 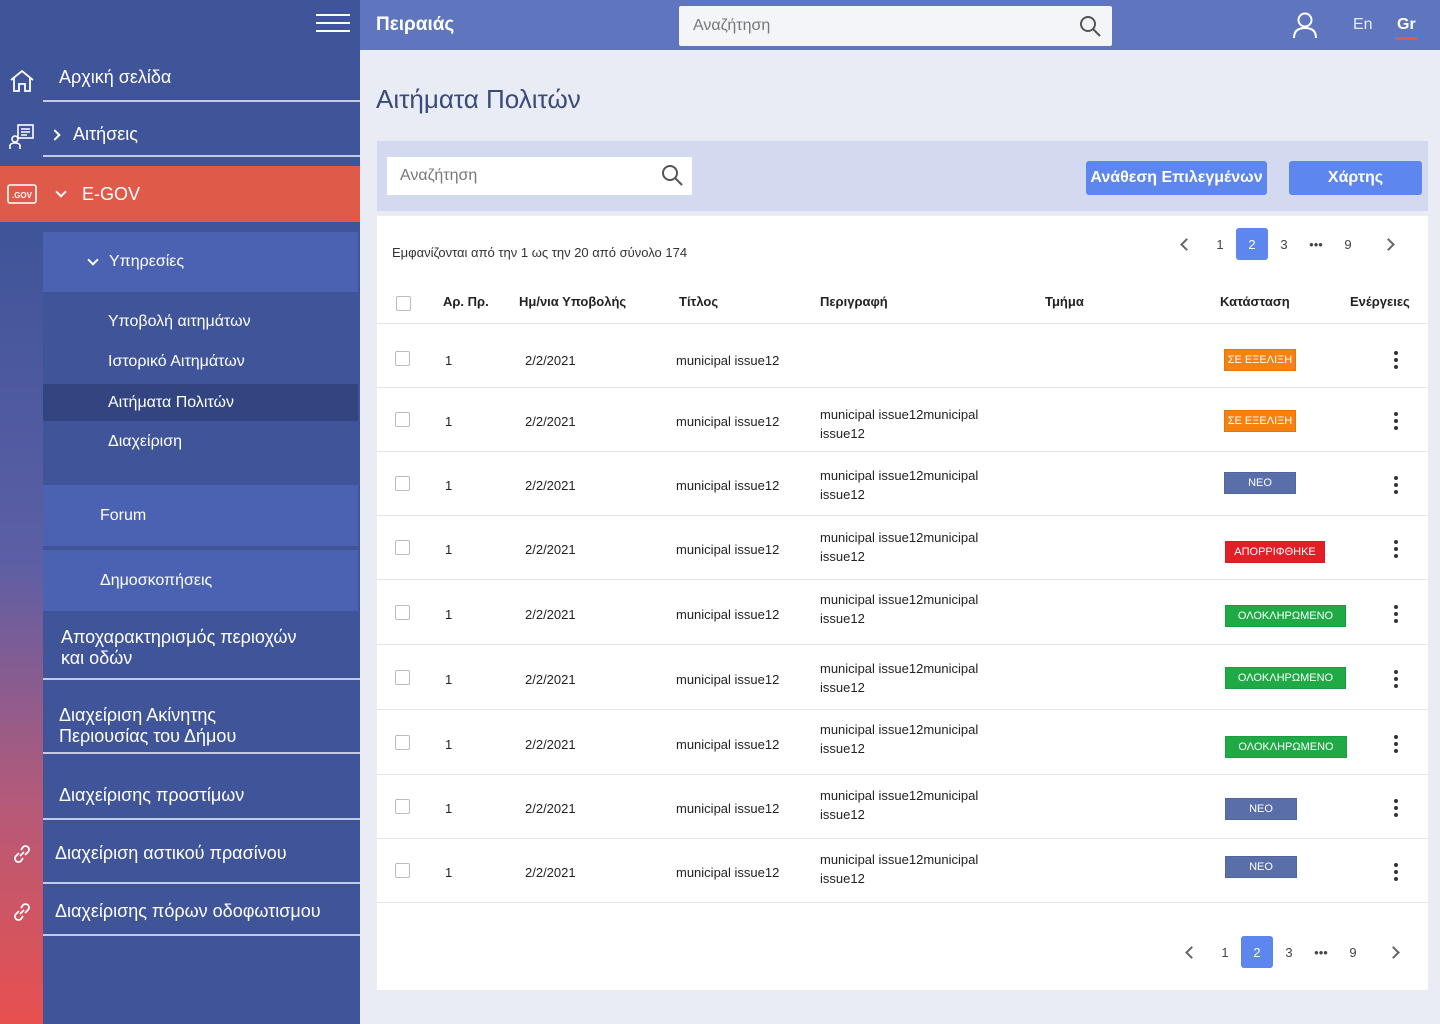 What do you see at coordinates (572, 301) in the screenshot?
I see `col-header-date: Ημ/νια Υποβολής` at bounding box center [572, 301].